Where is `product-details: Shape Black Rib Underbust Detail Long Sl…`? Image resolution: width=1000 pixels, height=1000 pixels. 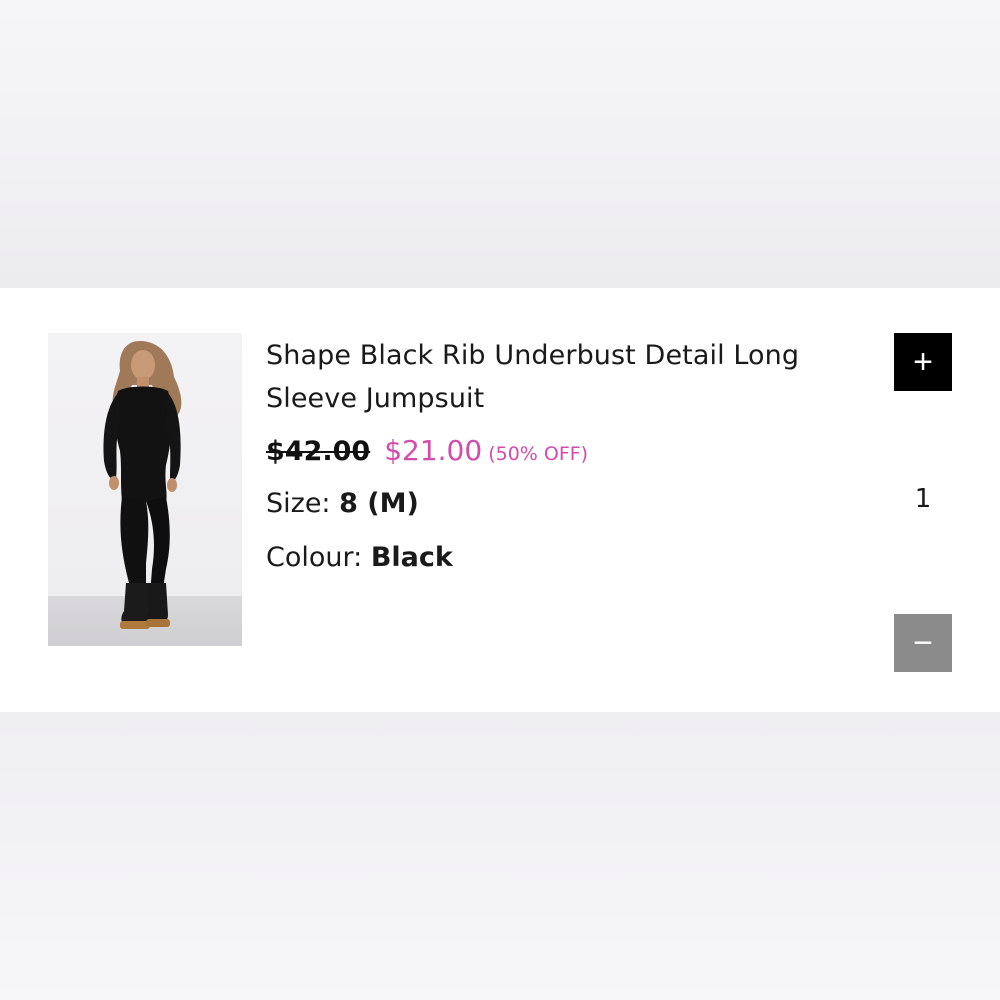 product-details: Shape Black Rib Underbust Detail Long Sl… is located at coordinates (546, 459).